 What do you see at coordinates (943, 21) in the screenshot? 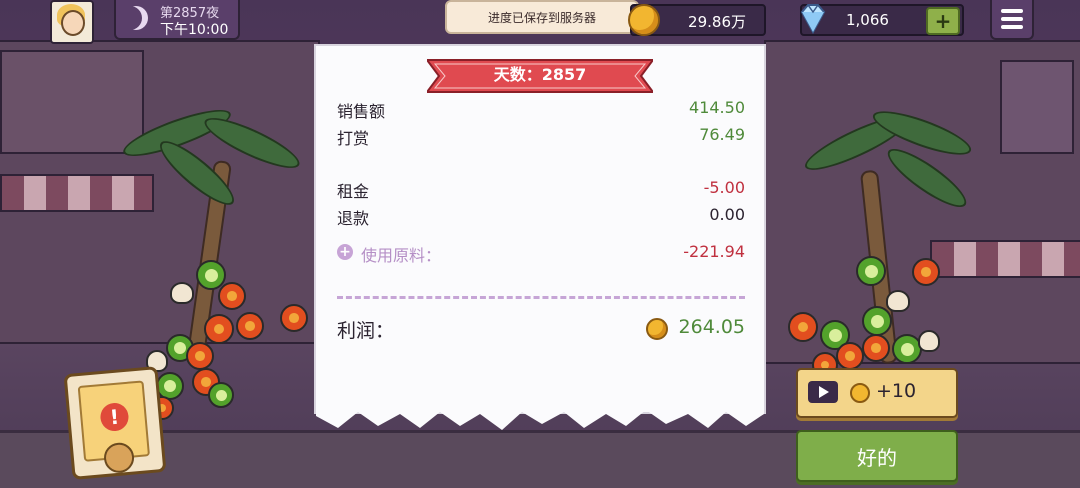
I see `buy-gems-button: +` at bounding box center [943, 21].